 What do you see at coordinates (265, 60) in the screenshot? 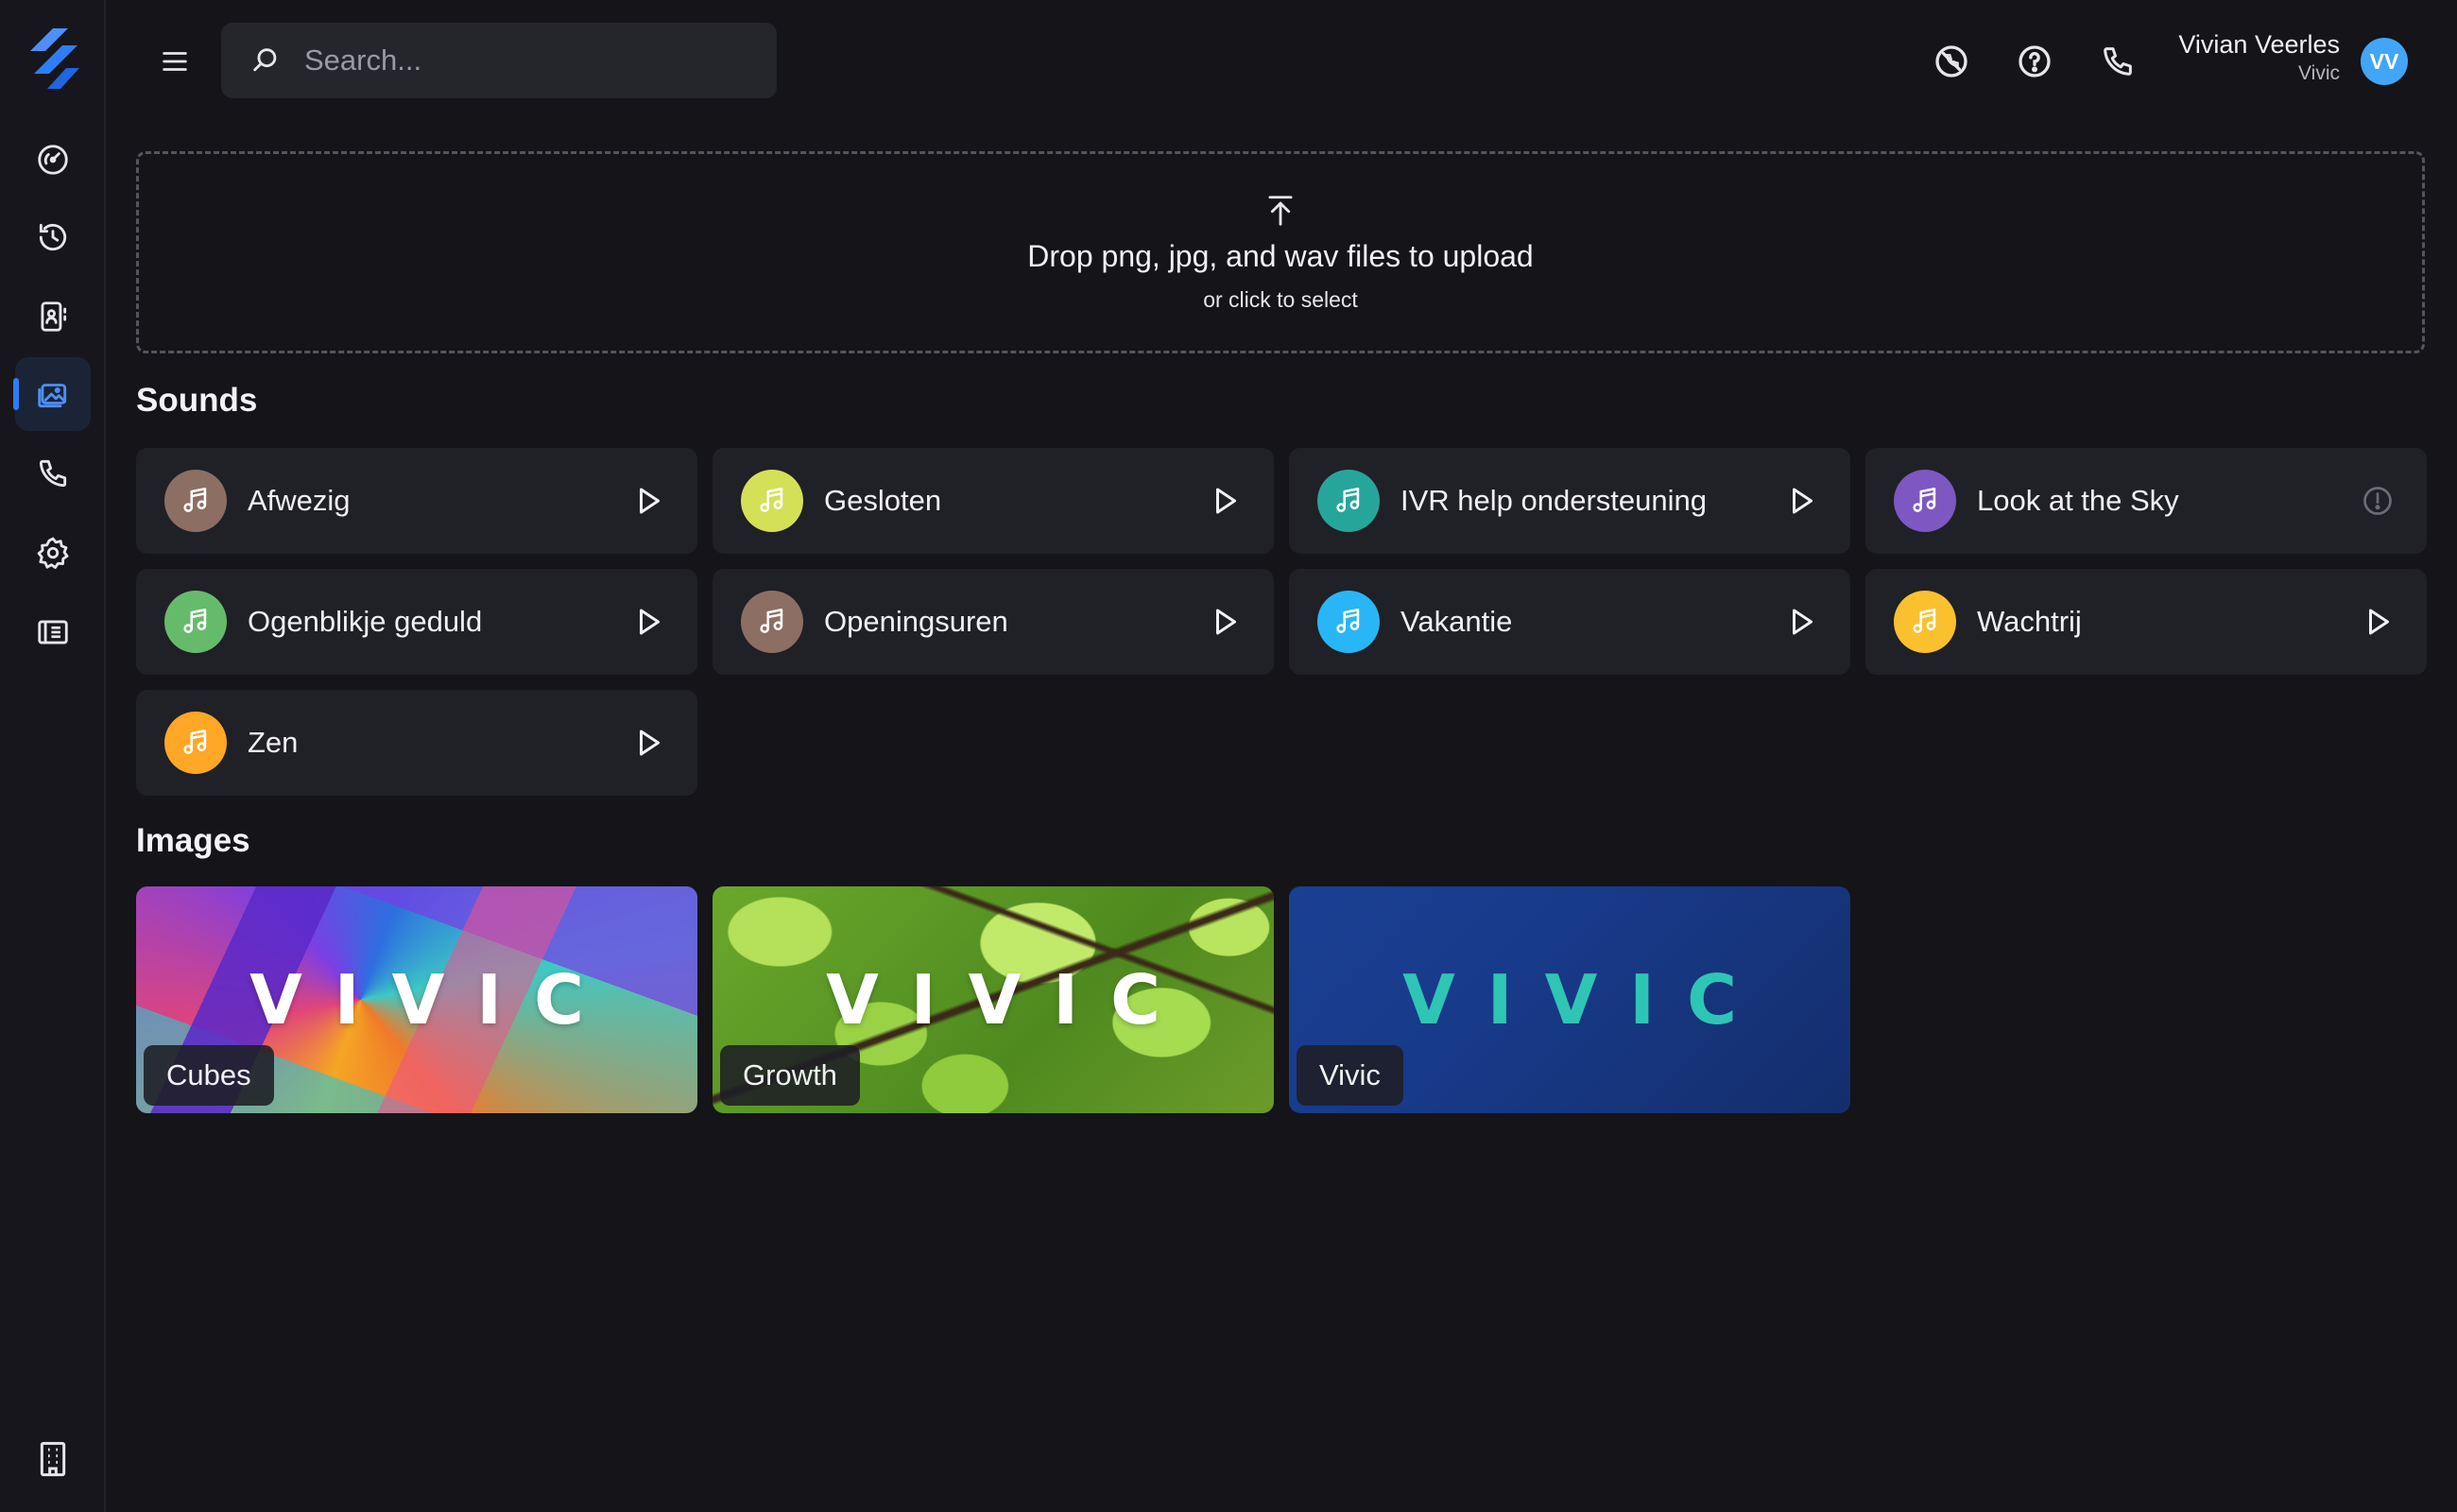
I see `search-icon` at bounding box center [265, 60].